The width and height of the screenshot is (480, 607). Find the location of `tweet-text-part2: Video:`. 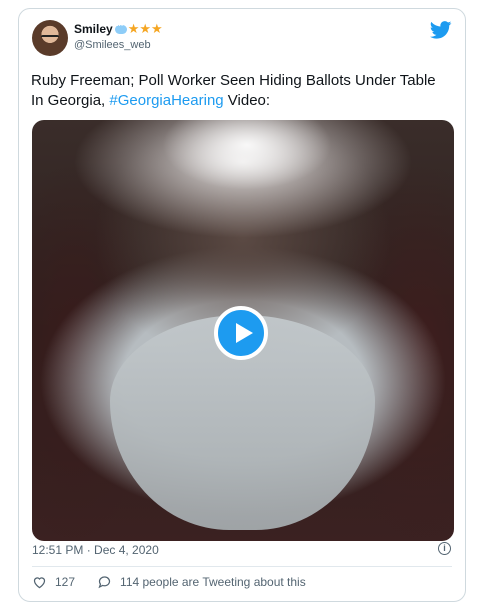

tweet-text-part2: Video: is located at coordinates (247, 100).